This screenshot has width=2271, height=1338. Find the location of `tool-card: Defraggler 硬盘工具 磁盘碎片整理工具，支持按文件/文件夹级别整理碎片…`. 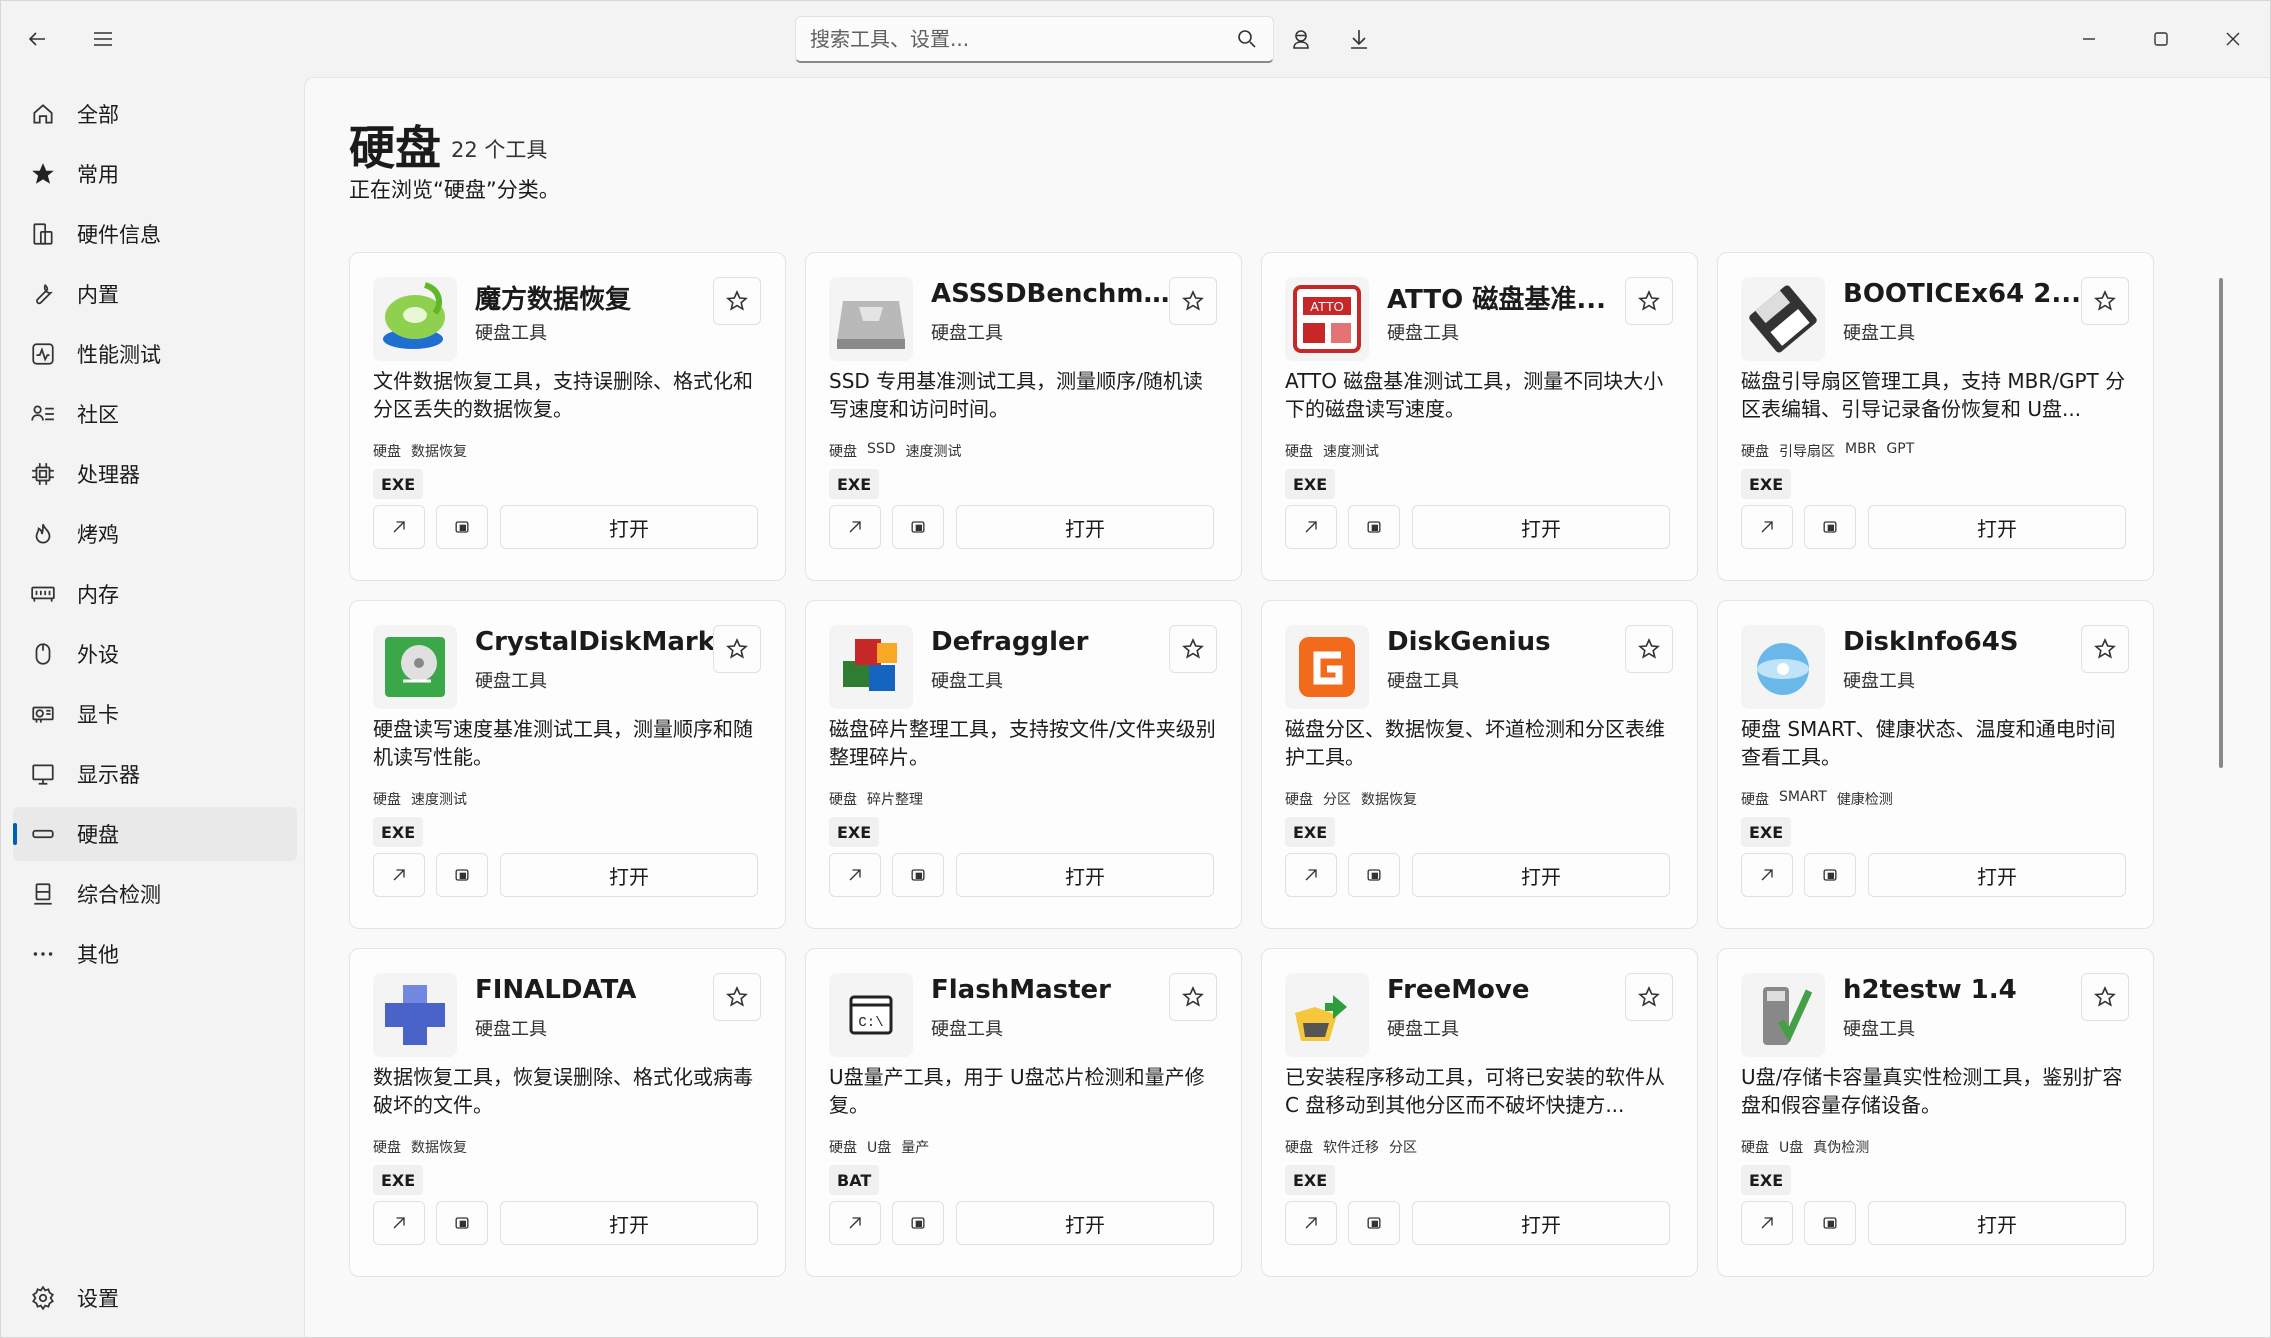

tool-card: Defraggler 硬盘工具 磁盘碎片整理工具，支持按文件/文件夹级别整理碎片… is located at coordinates (1023, 764).